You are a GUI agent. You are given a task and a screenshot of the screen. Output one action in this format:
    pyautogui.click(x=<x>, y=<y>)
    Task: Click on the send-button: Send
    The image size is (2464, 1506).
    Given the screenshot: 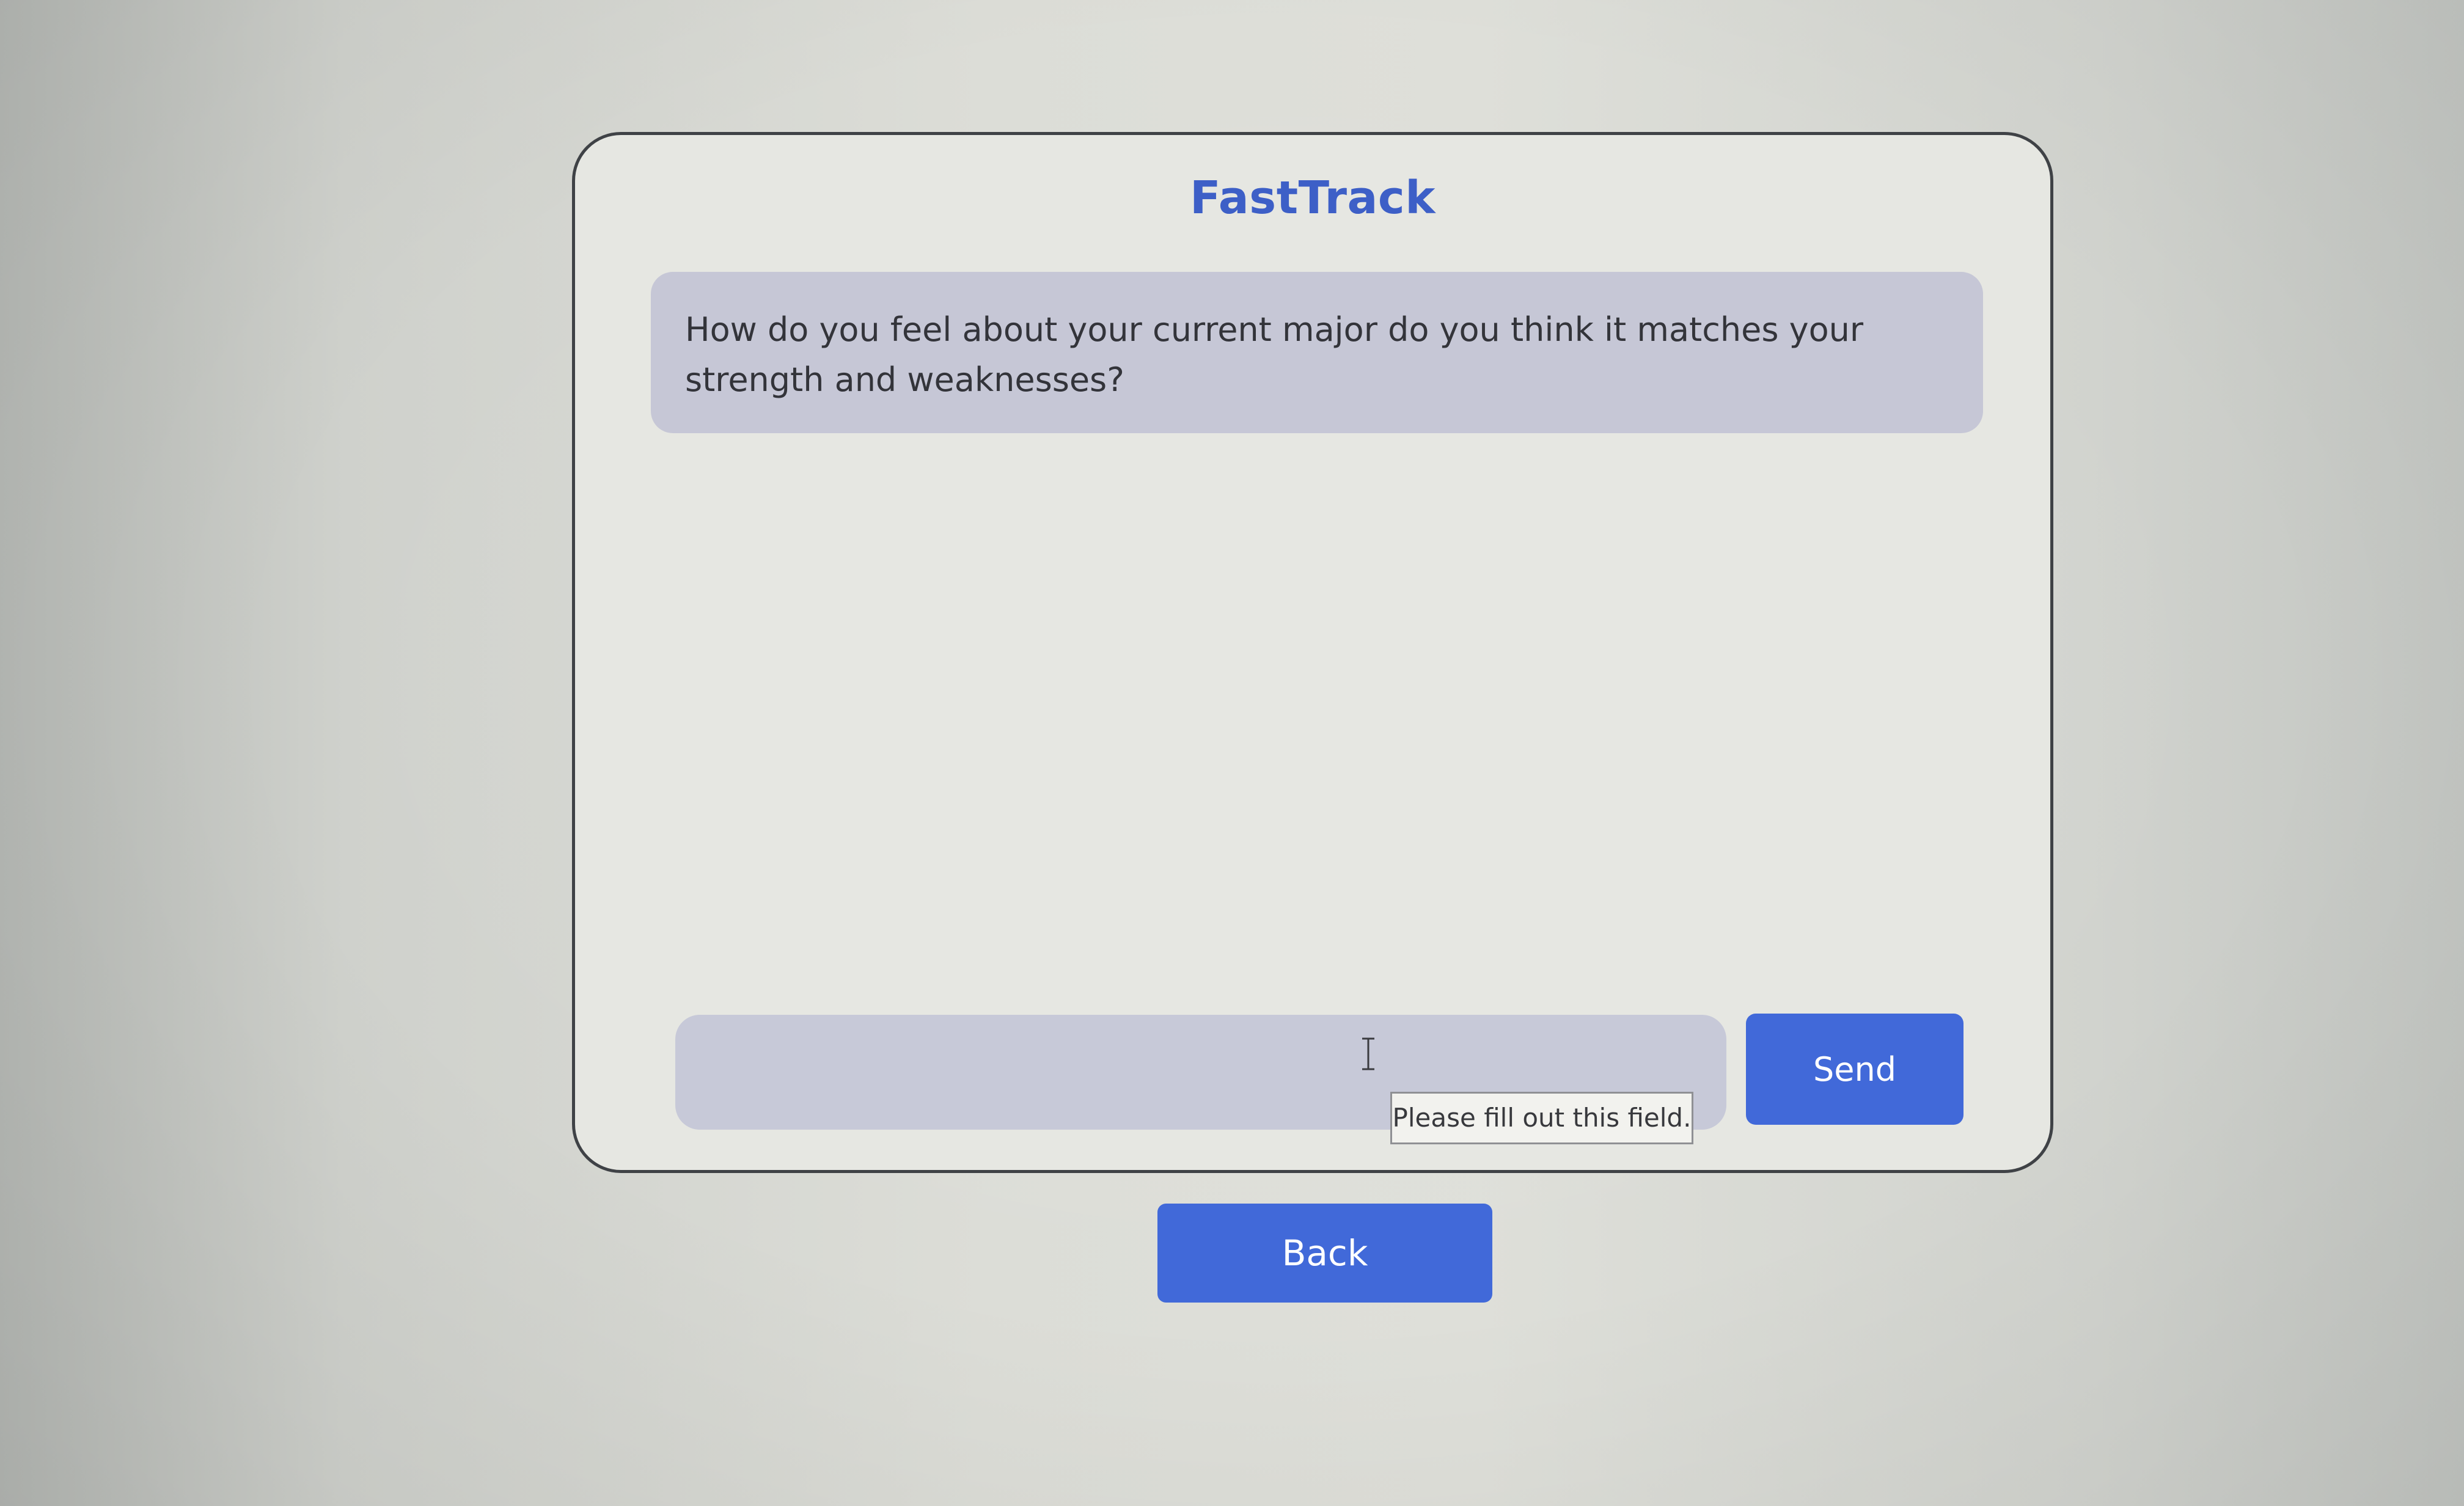 What is the action you would take?
    pyautogui.click(x=1855, y=1070)
    